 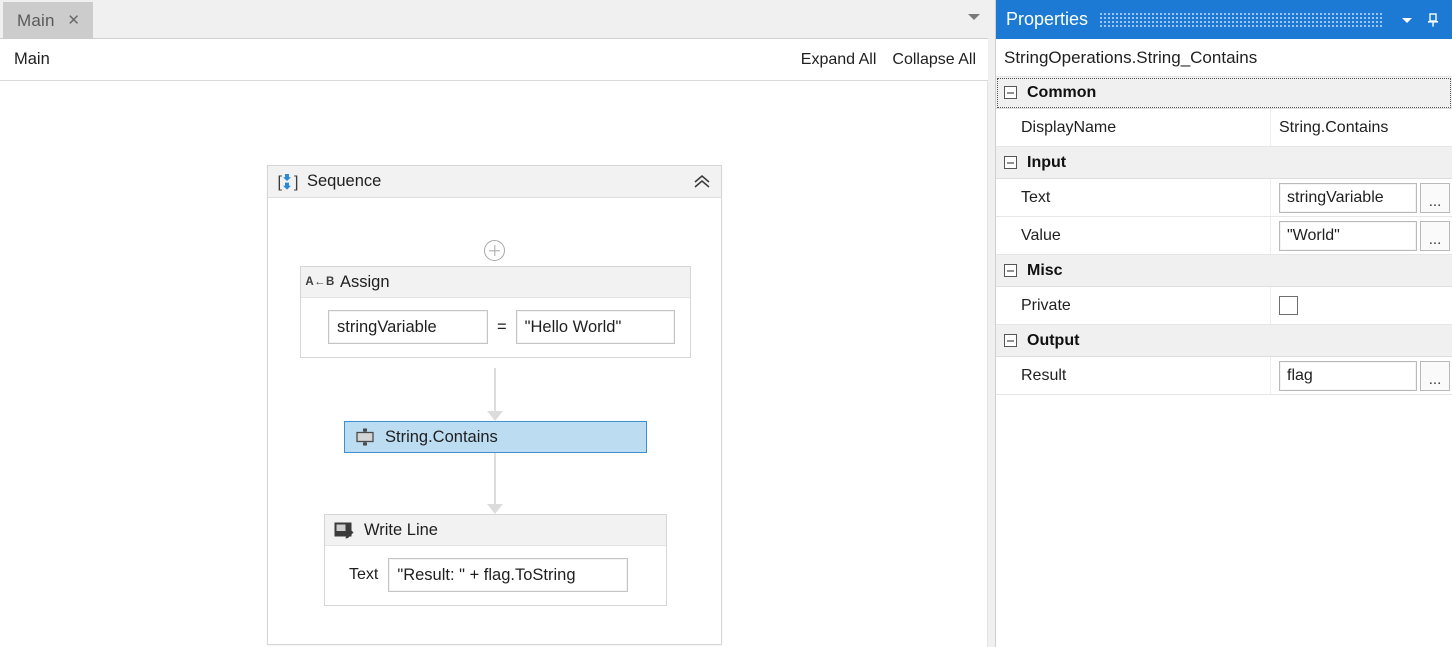 I want to click on string-contains-icon, so click(x=365, y=437).